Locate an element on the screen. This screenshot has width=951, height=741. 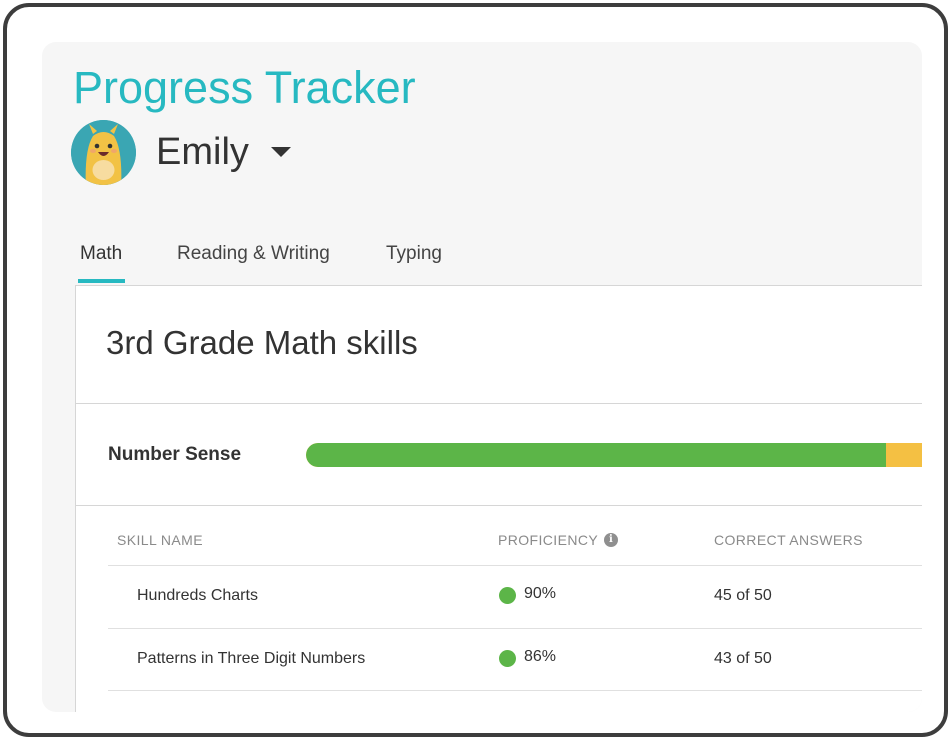
tab-reading-writing: Reading & Writing is located at coordinates (253, 260).